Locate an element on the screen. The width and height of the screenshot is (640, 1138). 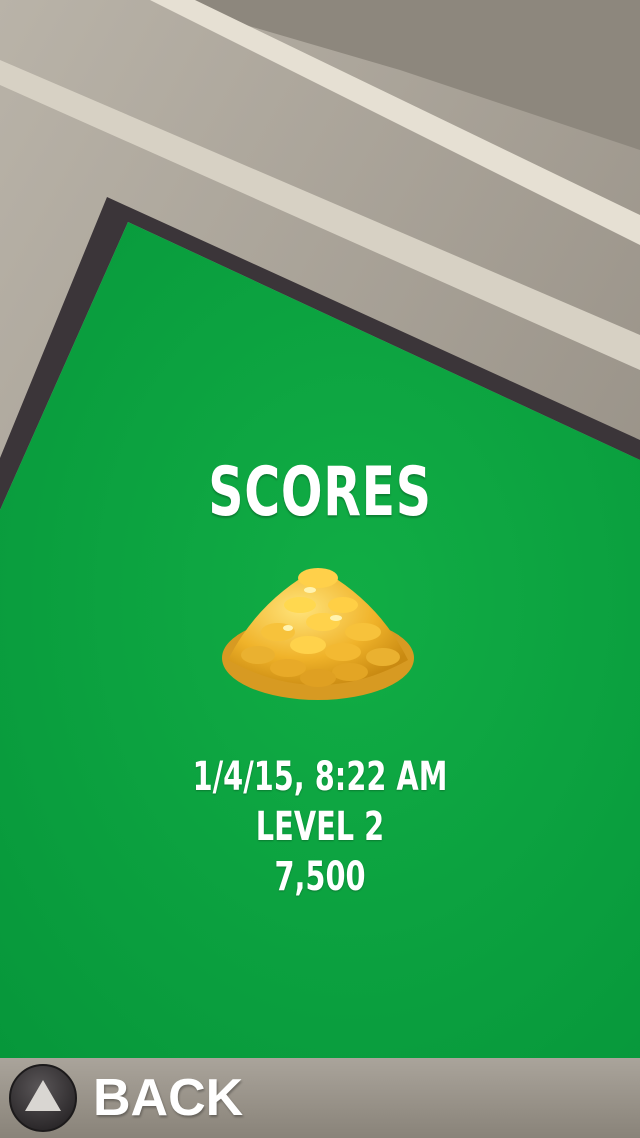
score-value: 7,500 is located at coordinates (320, 877).